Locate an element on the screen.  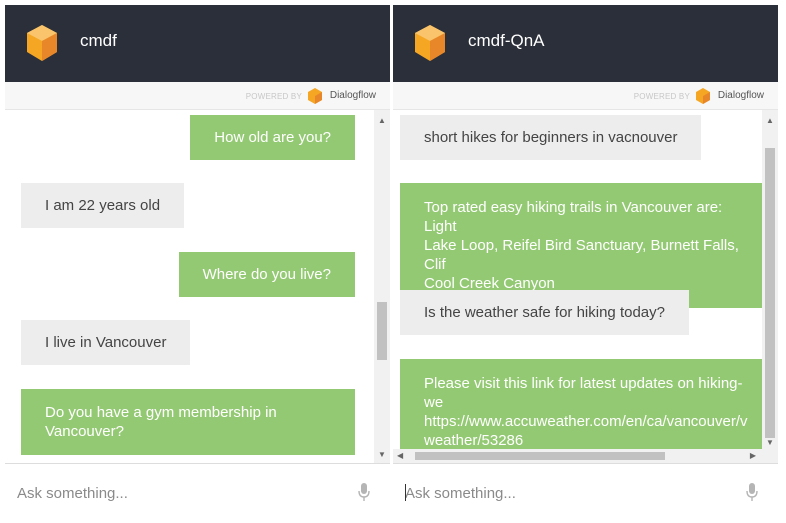
horizontal-scrollbar: ◀ ▶ is located at coordinates (585, 456).